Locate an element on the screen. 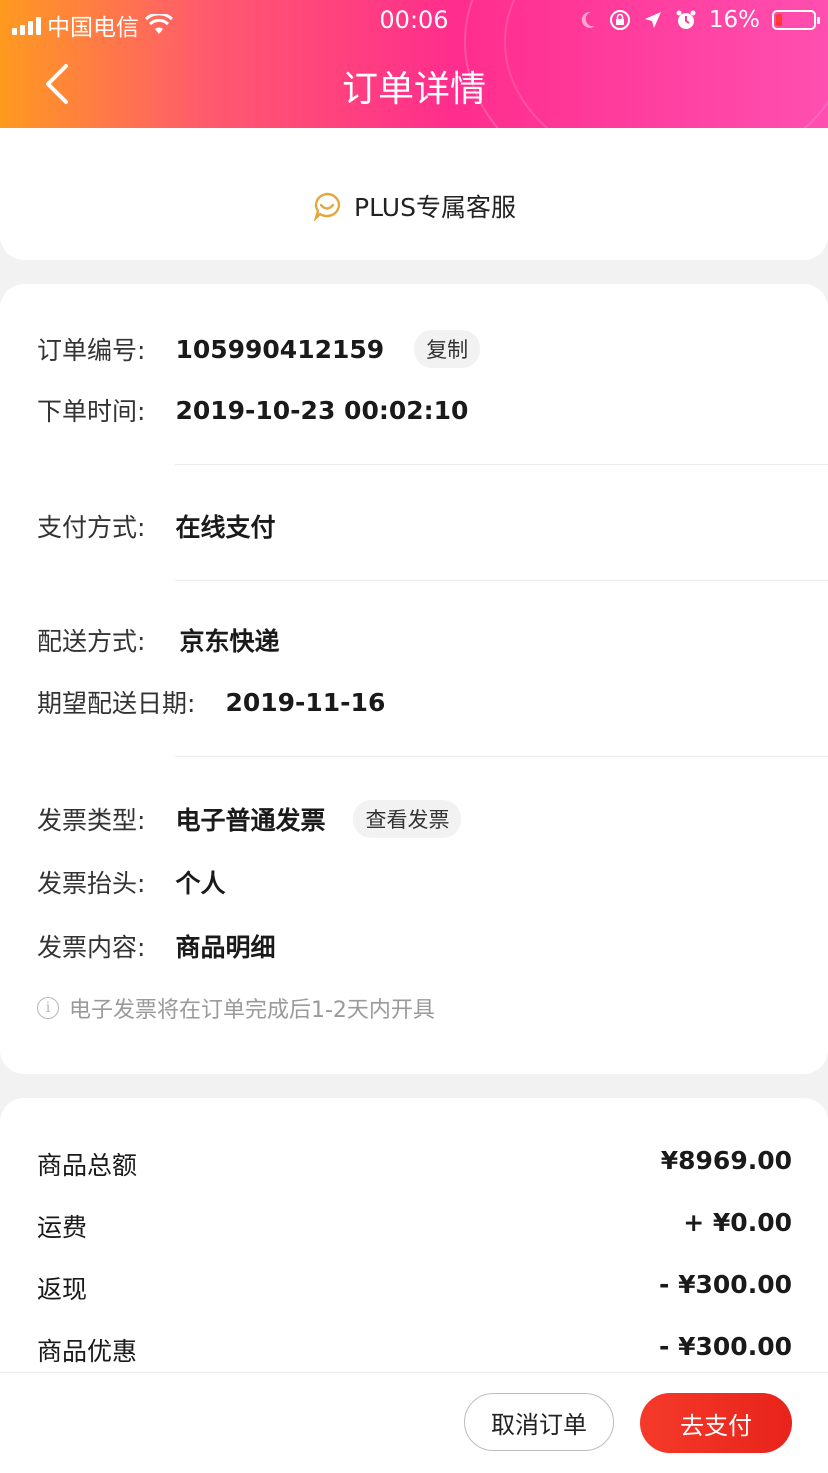 Image resolution: width=828 pixels, height=1473 pixels. info-icon: i is located at coordinates (48, 1008).